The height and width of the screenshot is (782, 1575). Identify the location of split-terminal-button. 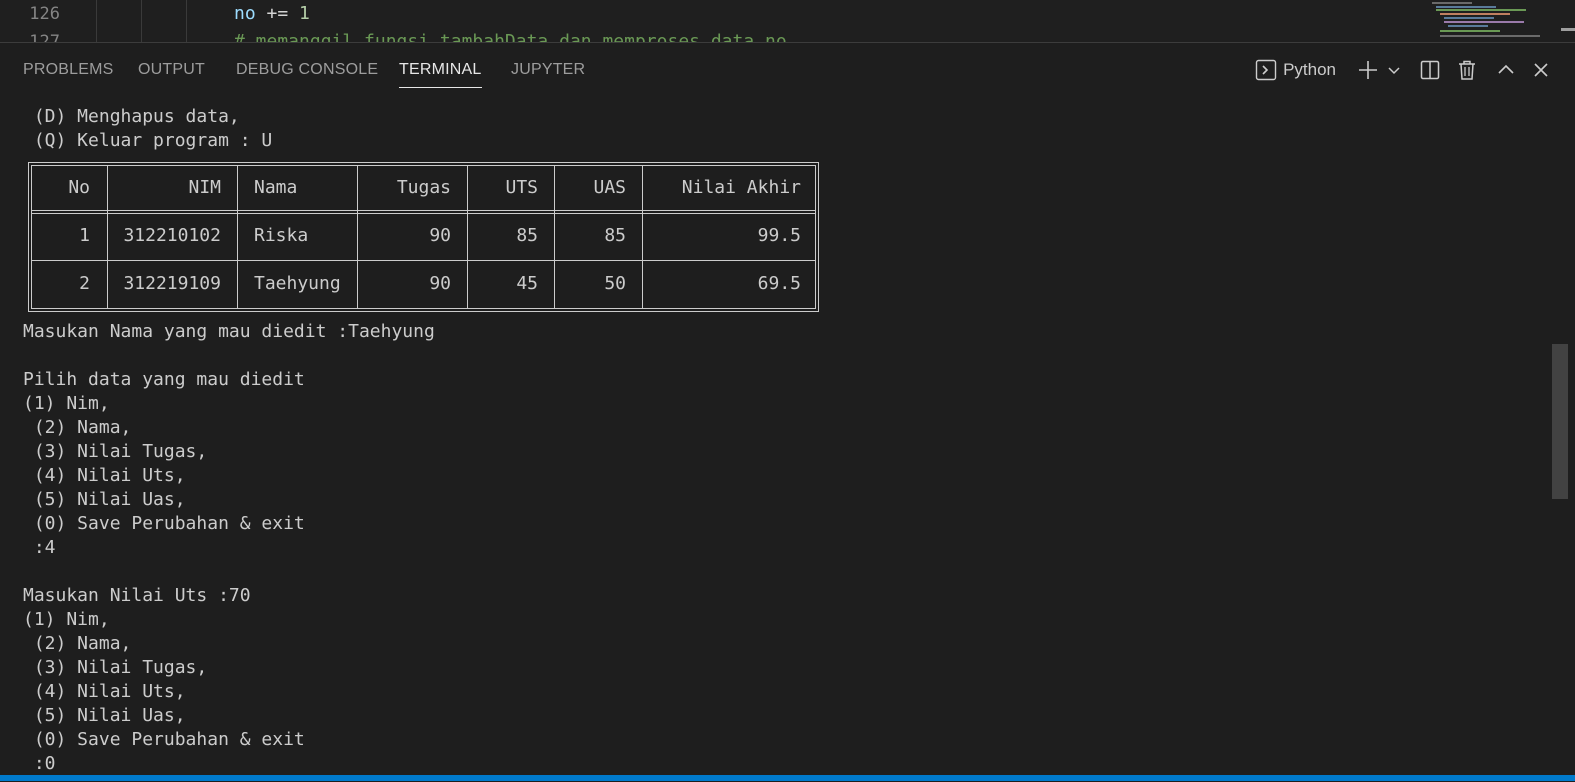
(1430, 70).